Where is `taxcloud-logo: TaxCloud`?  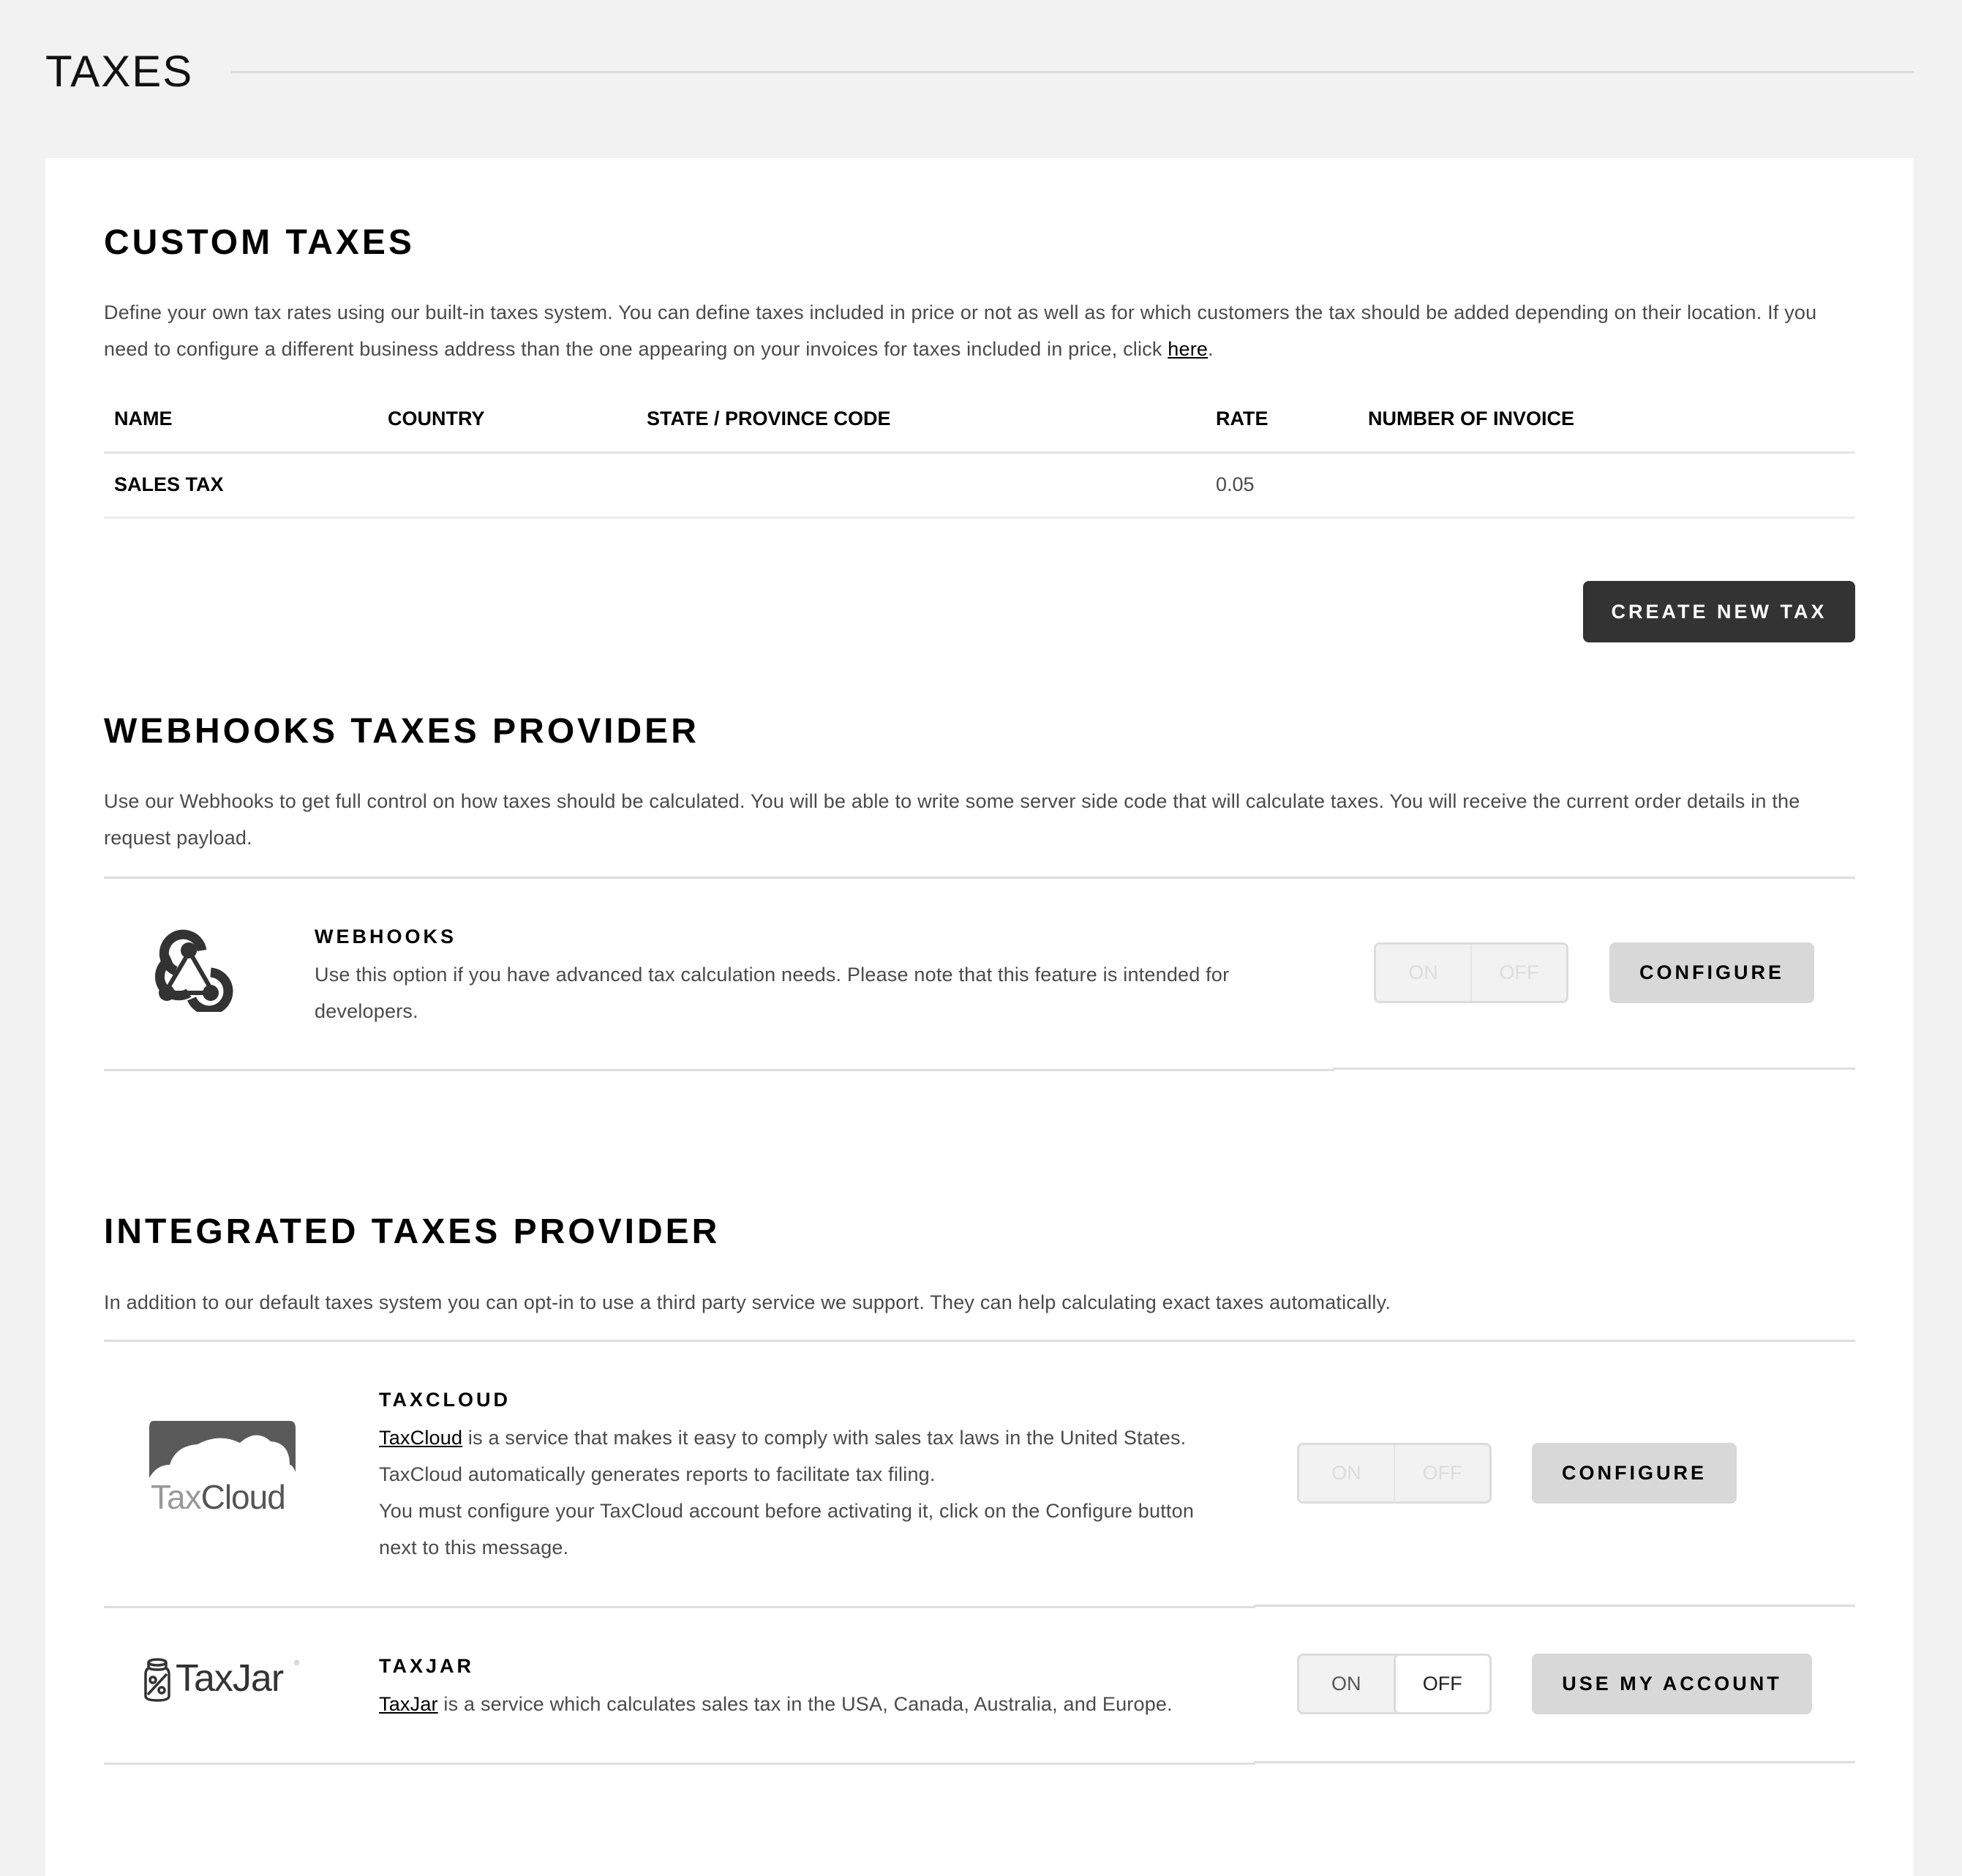
taxcloud-logo: TaxCloud is located at coordinates (222, 1468).